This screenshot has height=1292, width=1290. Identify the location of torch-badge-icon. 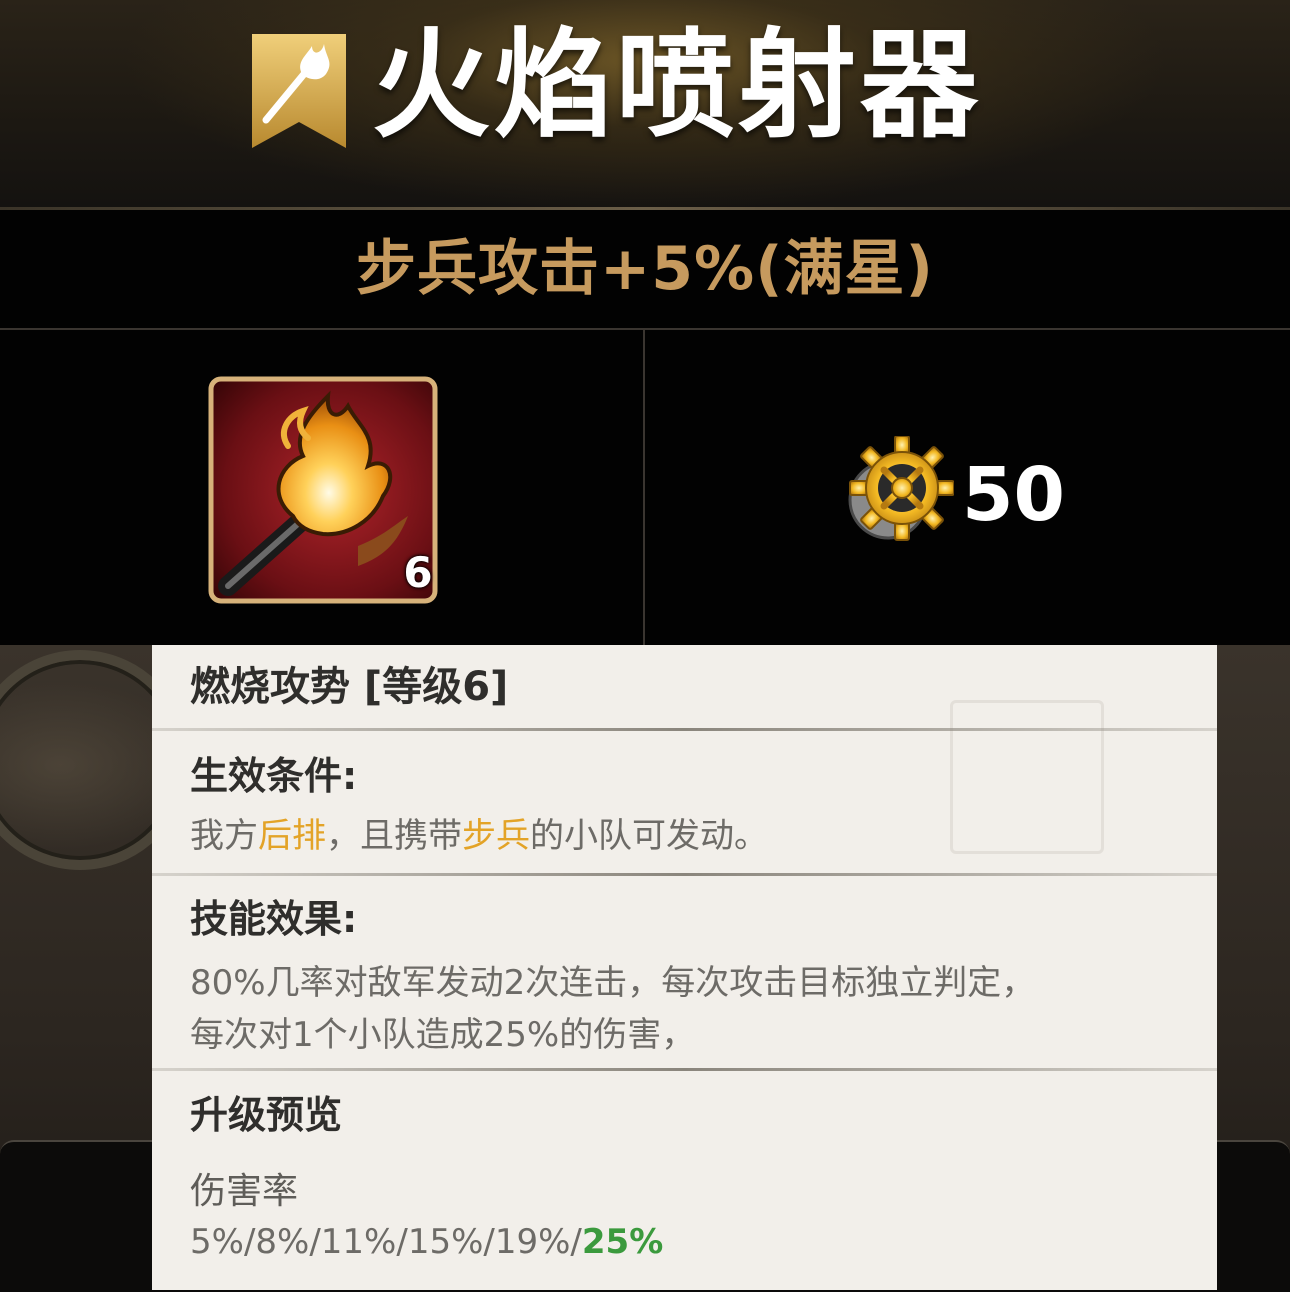
(299, 91).